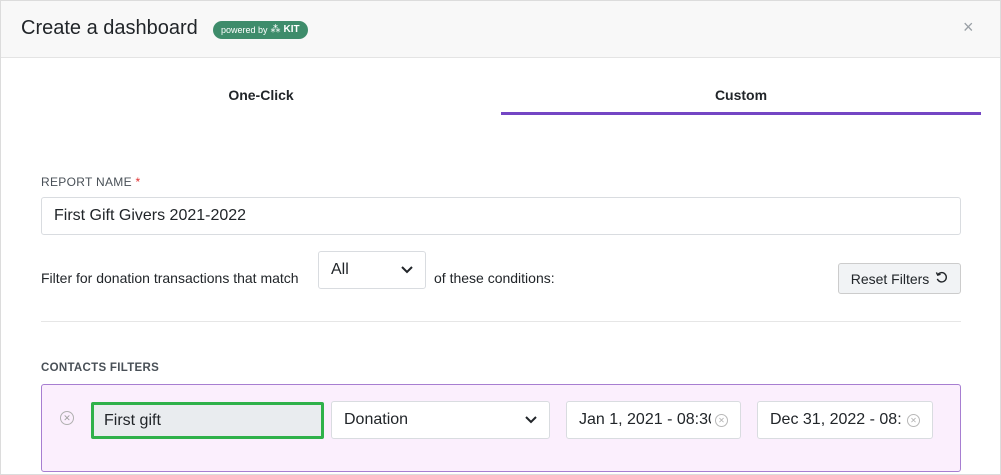 This screenshot has height=475, width=1001. I want to click on filter-type-value: Donation, so click(376, 419).